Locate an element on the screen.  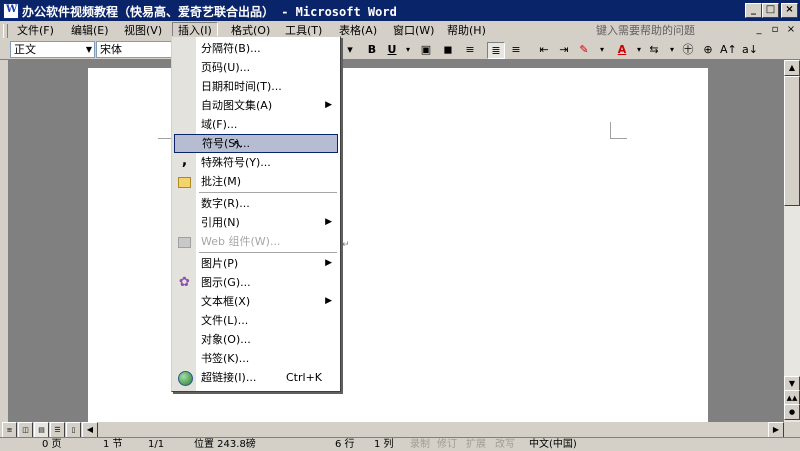
print-layout-view-icon: ▤ is located at coordinates (41, 430).